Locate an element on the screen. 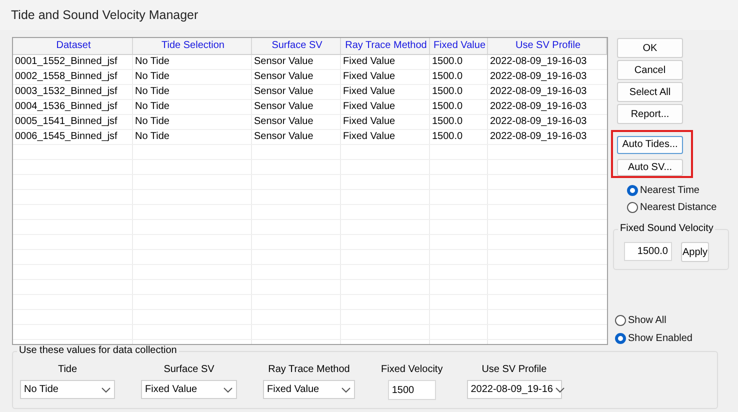 Image resolution: width=738 pixels, height=412 pixels. table-cell: 0004_1536_Binned_jsf is located at coordinates (73, 107).